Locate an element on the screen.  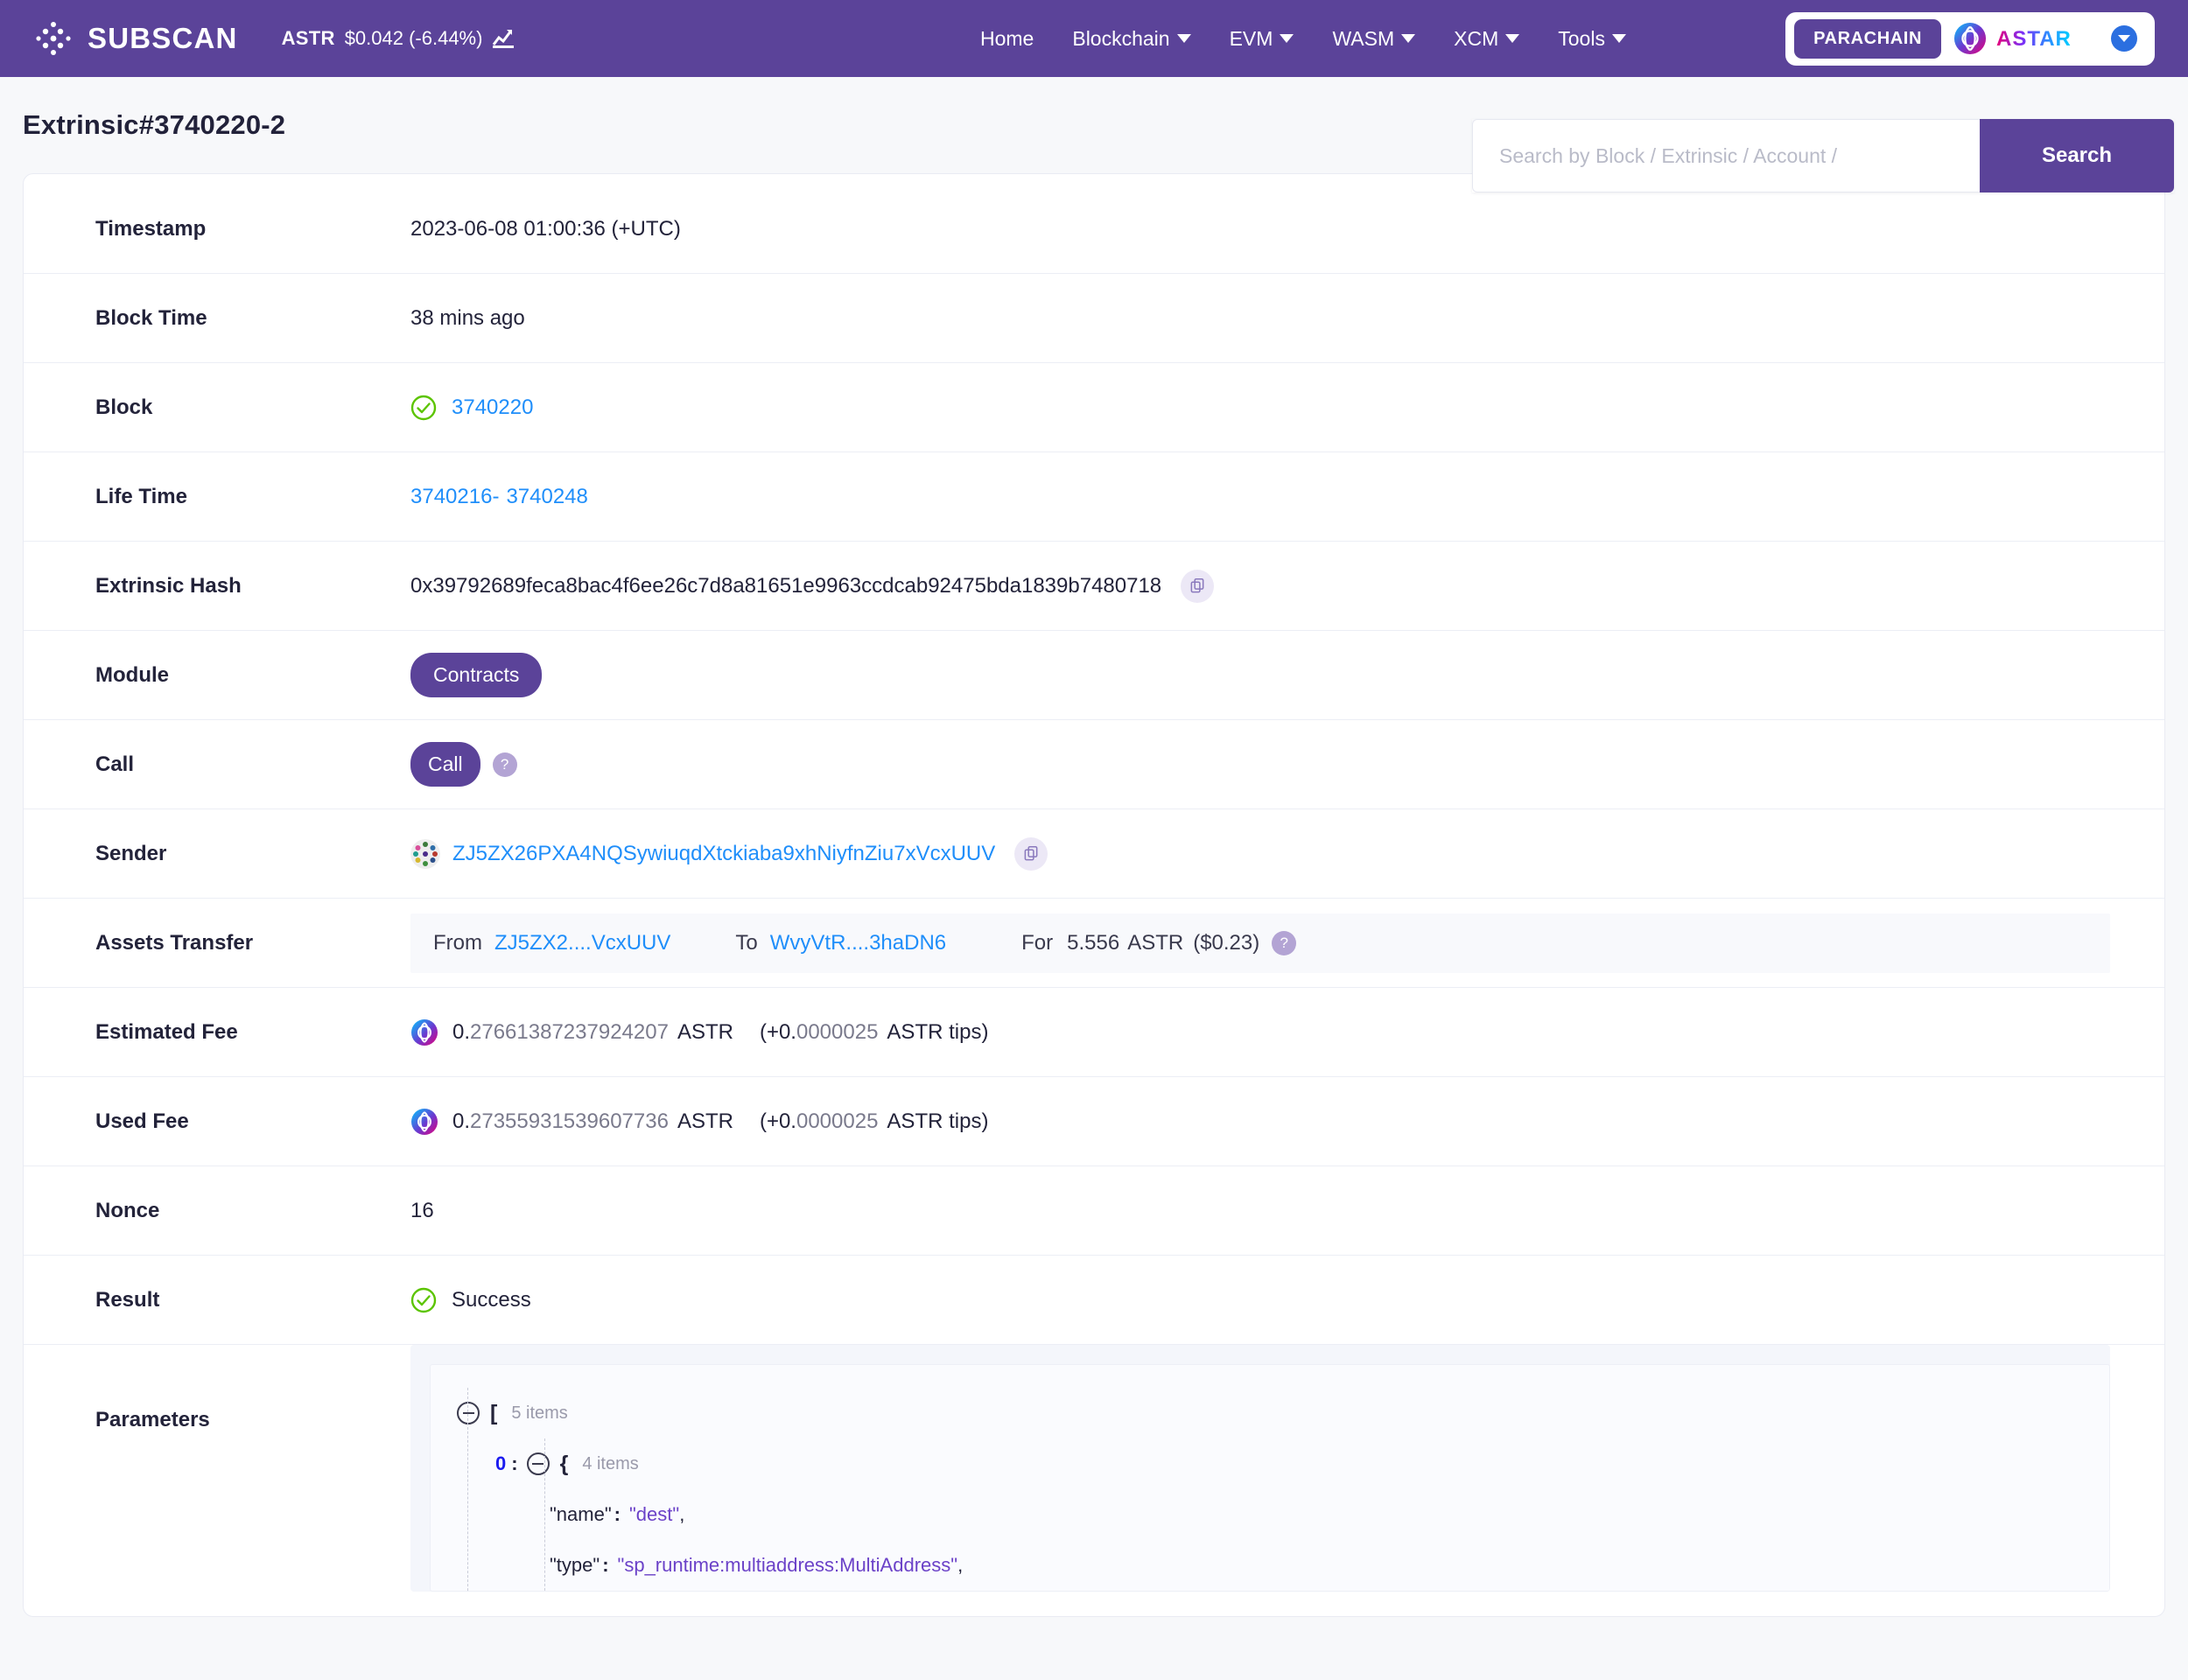
estimated-fee-tip-suffix: ASTR tips) is located at coordinates (938, 1031).